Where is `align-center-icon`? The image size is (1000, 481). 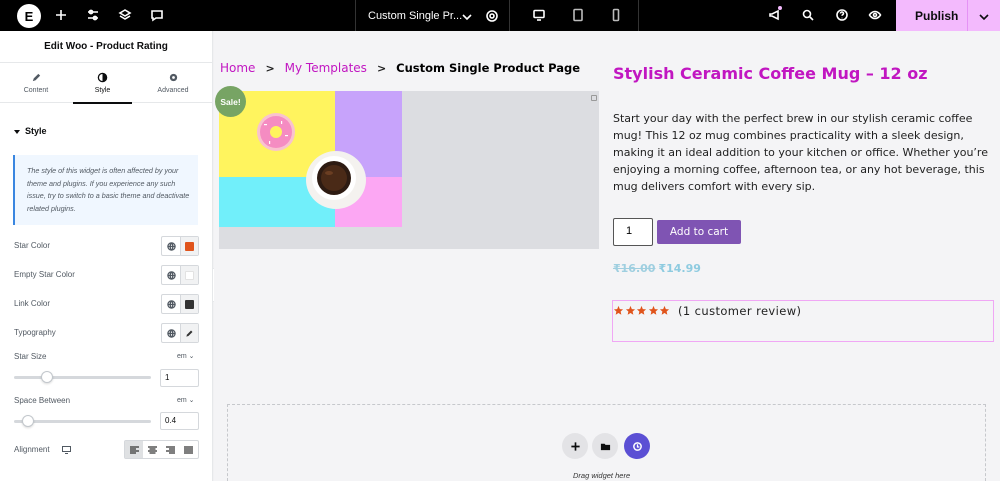 align-center-icon is located at coordinates (152, 449).